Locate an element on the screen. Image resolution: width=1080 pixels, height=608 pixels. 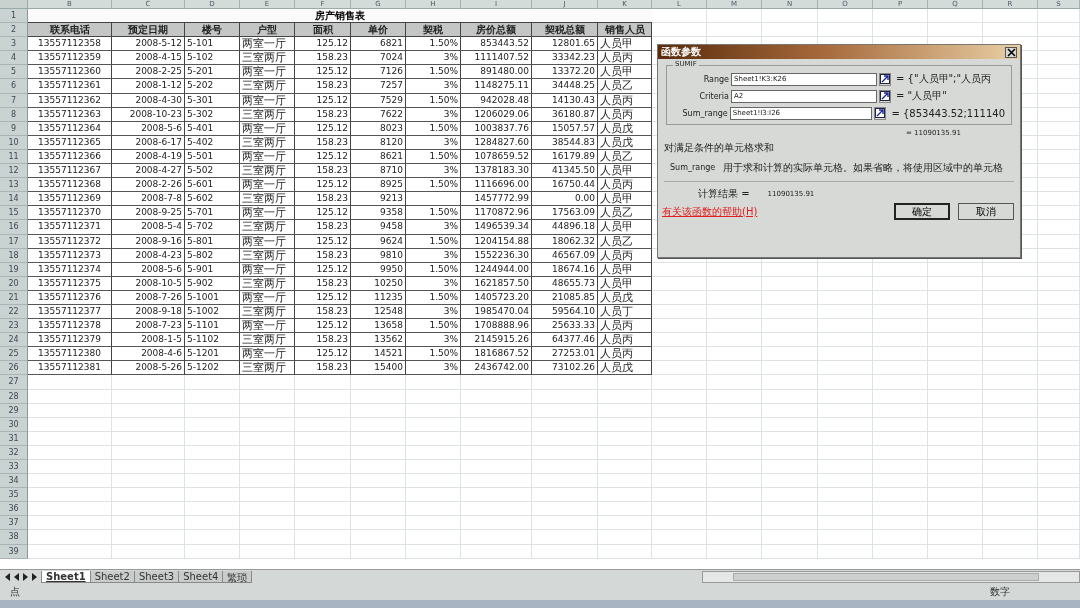
row-header: 23 is located at coordinates (14, 326).